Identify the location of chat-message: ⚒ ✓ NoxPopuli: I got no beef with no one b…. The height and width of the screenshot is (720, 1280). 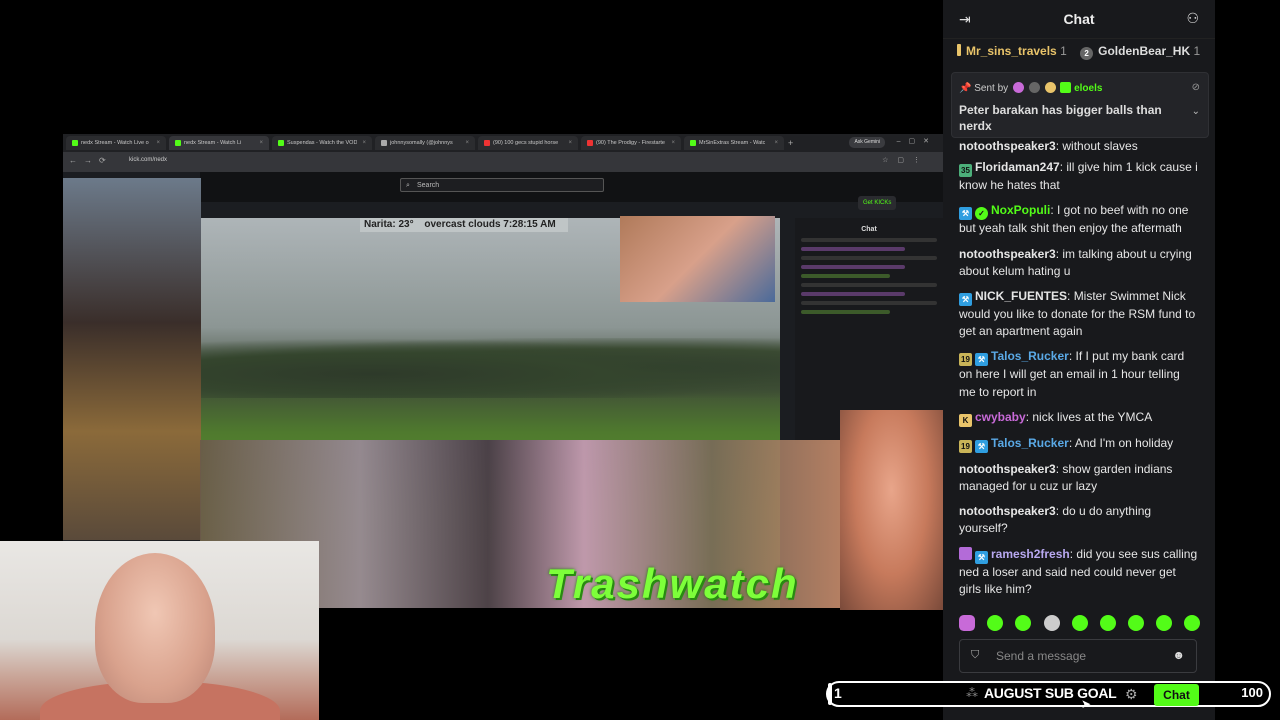
(1079, 219).